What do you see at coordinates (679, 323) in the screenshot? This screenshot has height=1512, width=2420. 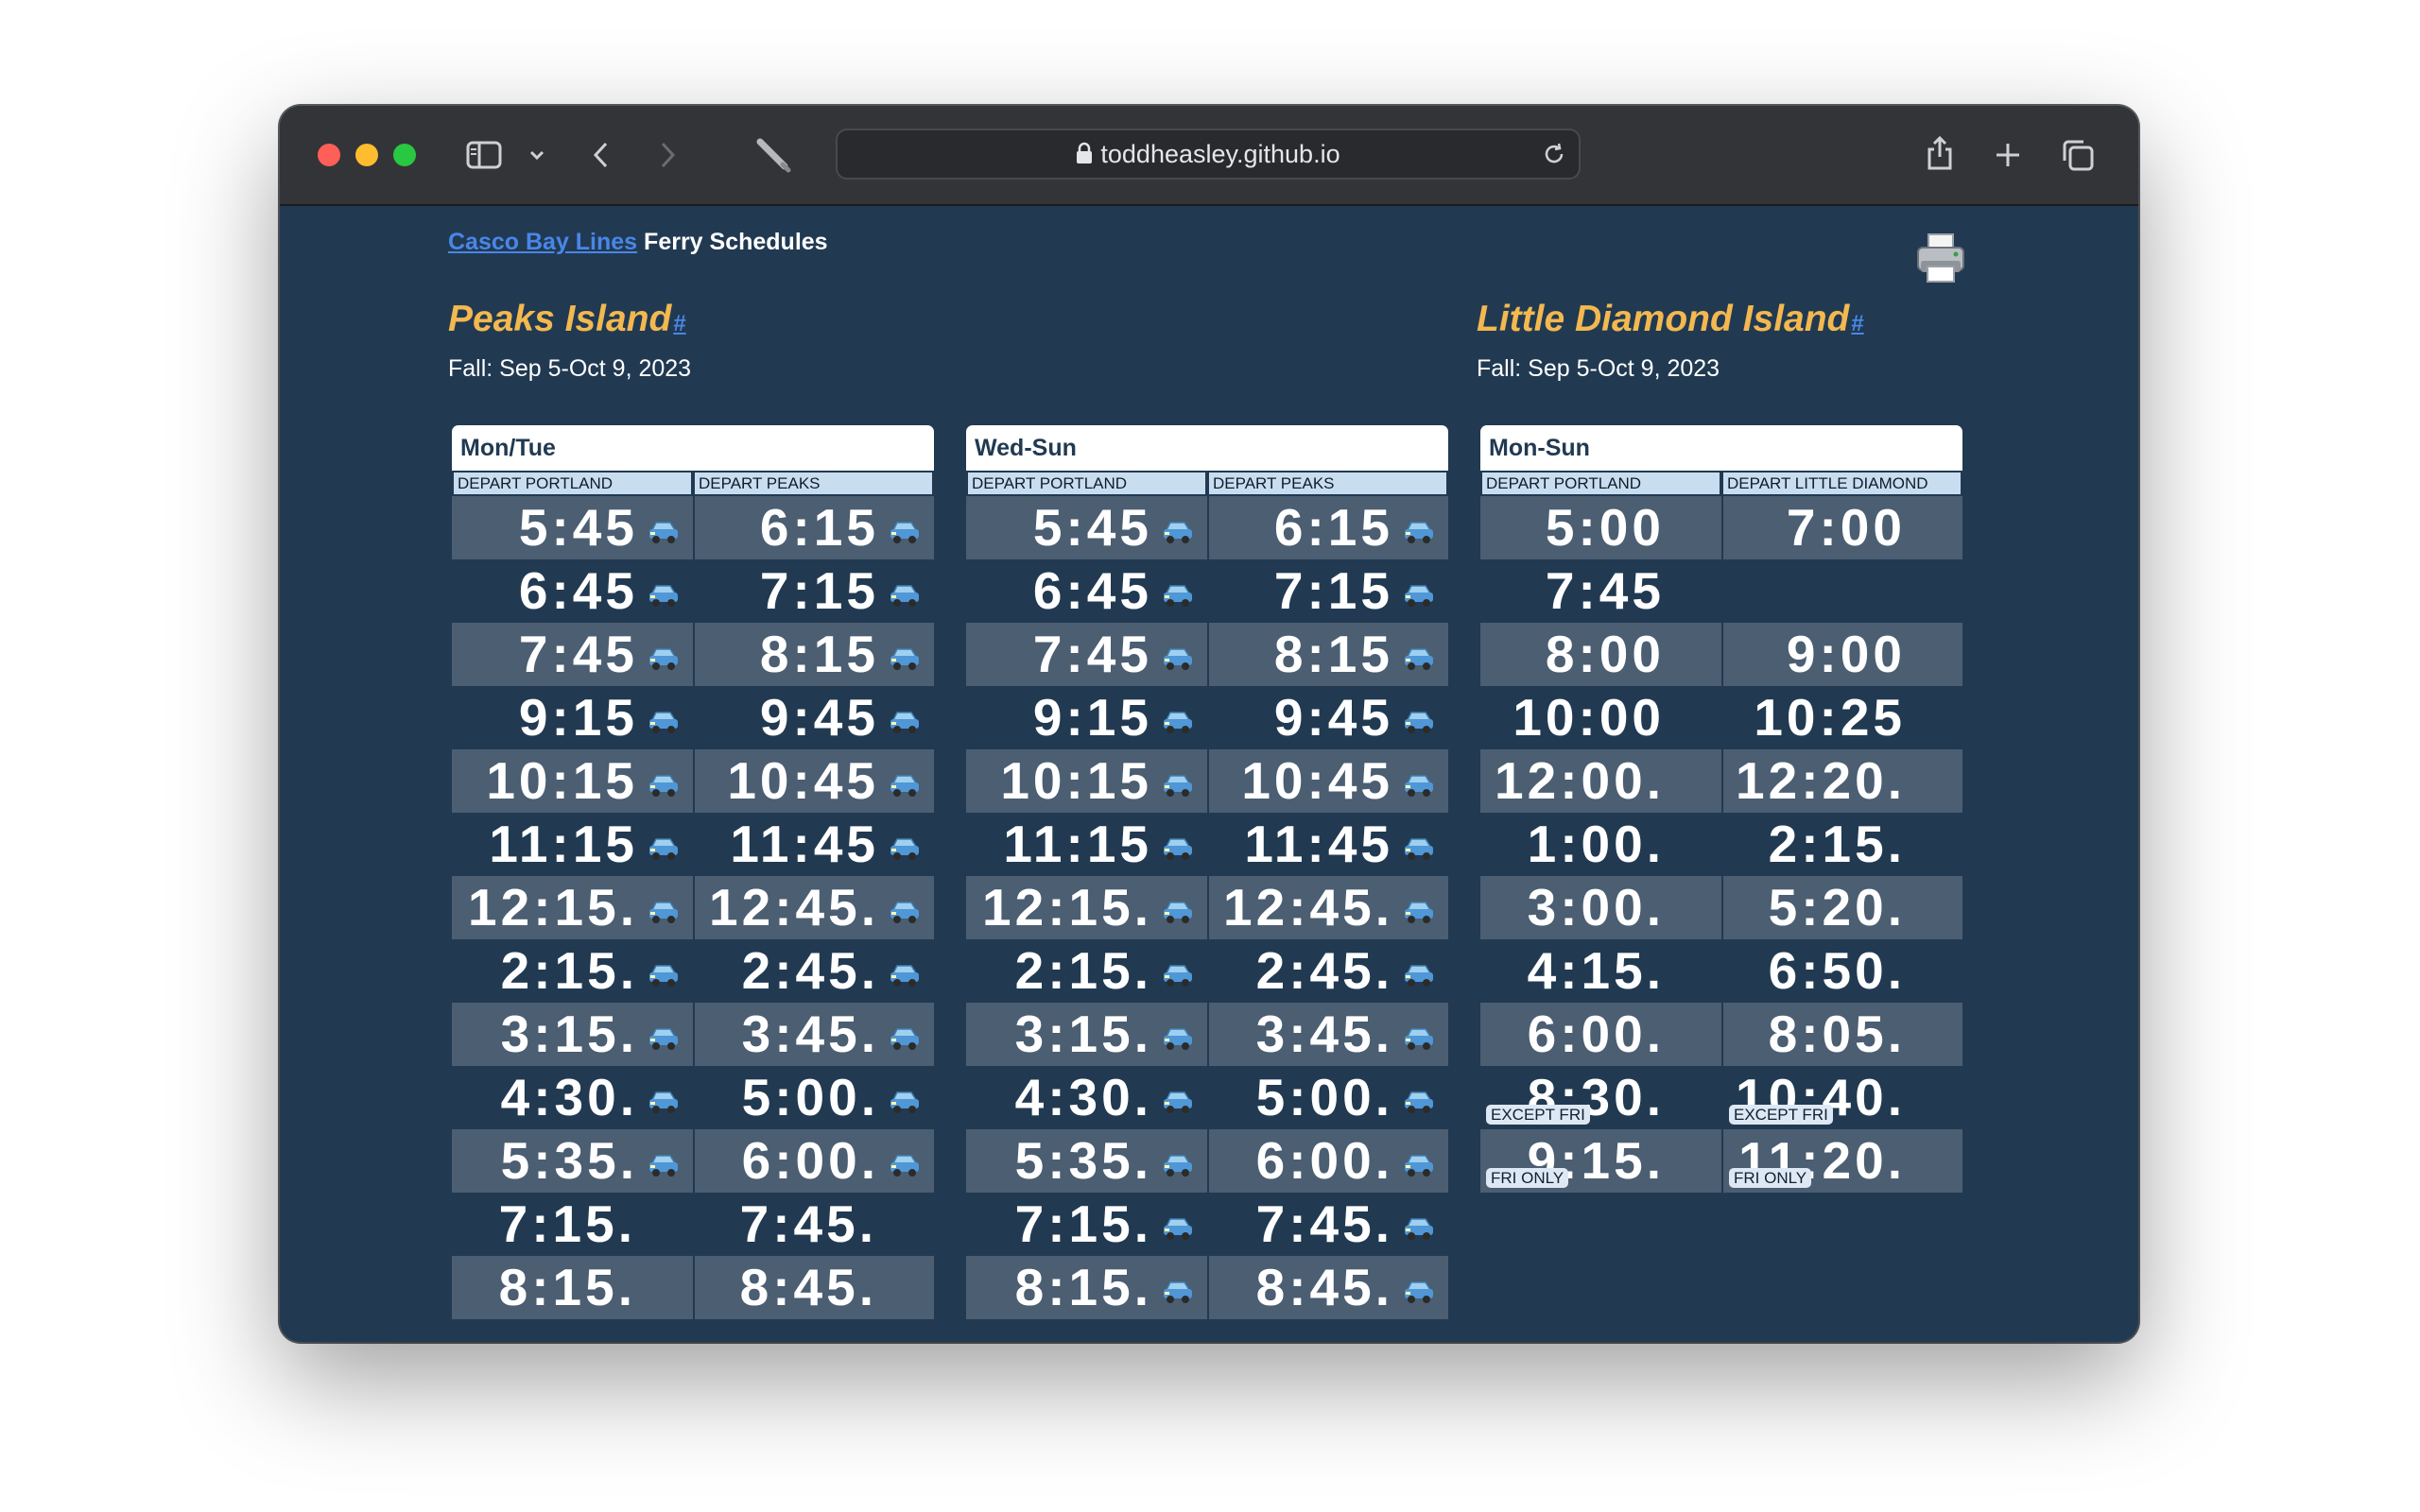 I see `peaks-anchor-link: #` at bounding box center [679, 323].